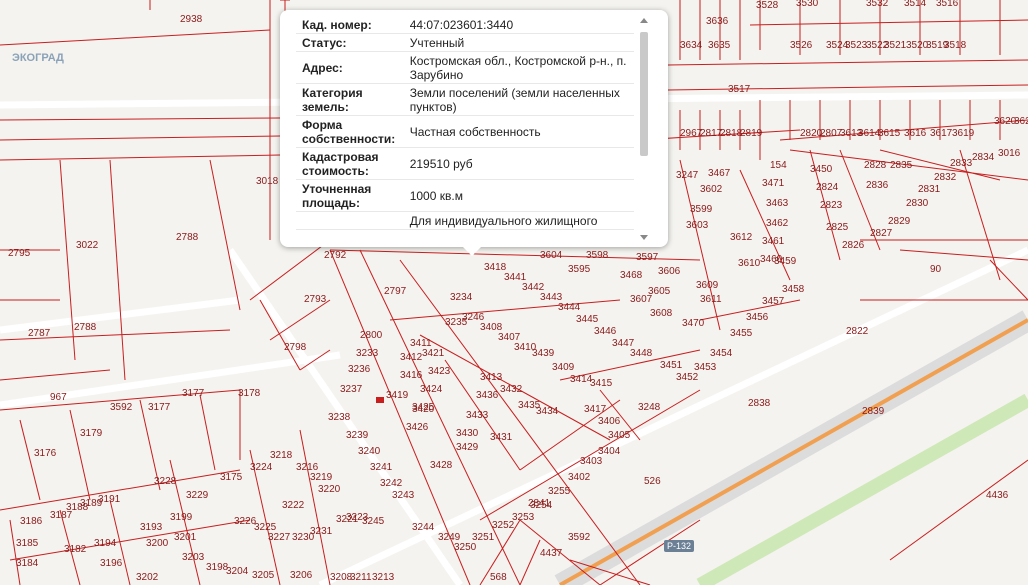 This screenshot has height=585, width=1028. I want to click on plot-number-label: 3206, so click(301, 575).